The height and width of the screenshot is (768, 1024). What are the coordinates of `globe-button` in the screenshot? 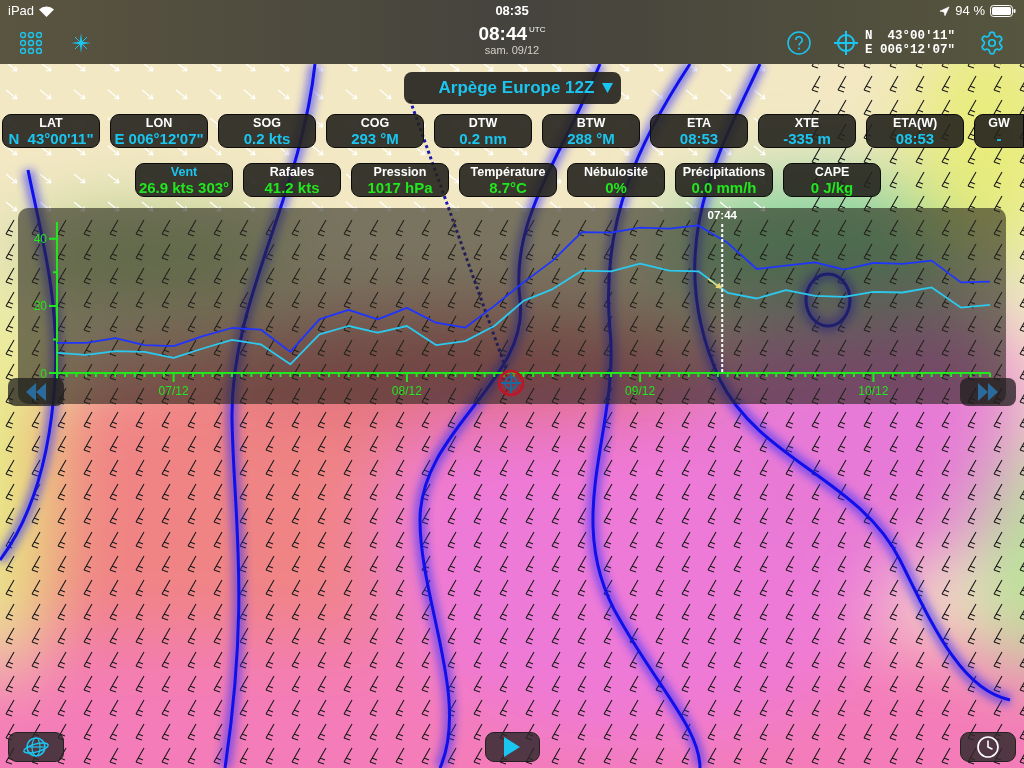 It's located at (36, 747).